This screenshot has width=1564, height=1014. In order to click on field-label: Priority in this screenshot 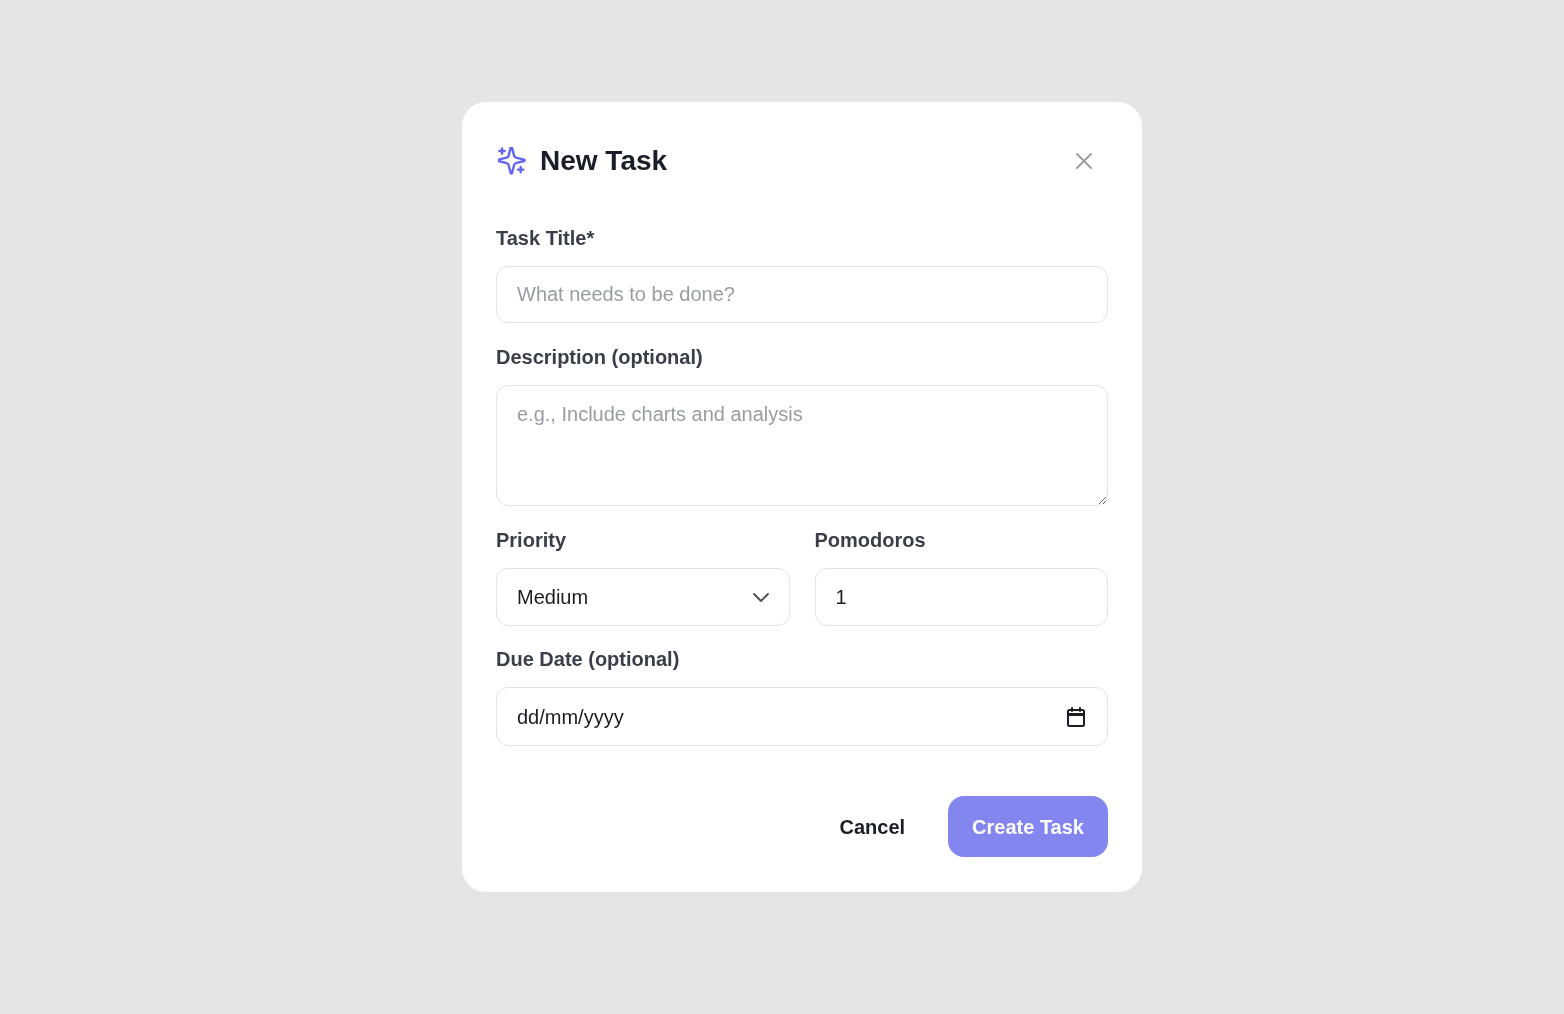, I will do `click(531, 540)`.